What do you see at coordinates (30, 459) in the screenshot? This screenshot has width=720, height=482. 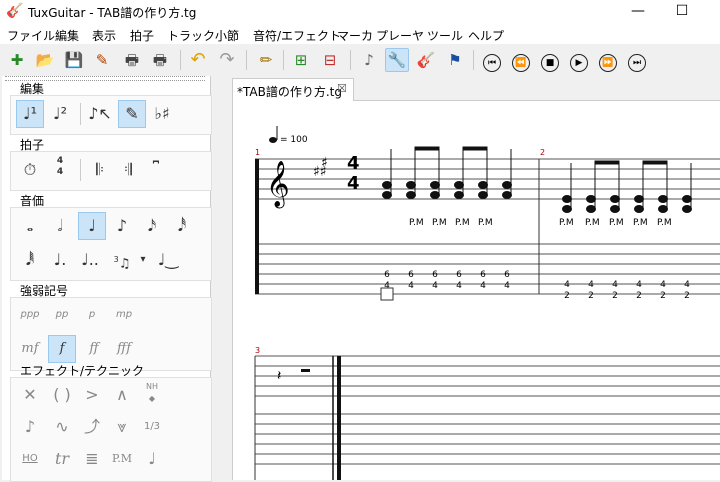 I see `hammer-on-icon: HO` at bounding box center [30, 459].